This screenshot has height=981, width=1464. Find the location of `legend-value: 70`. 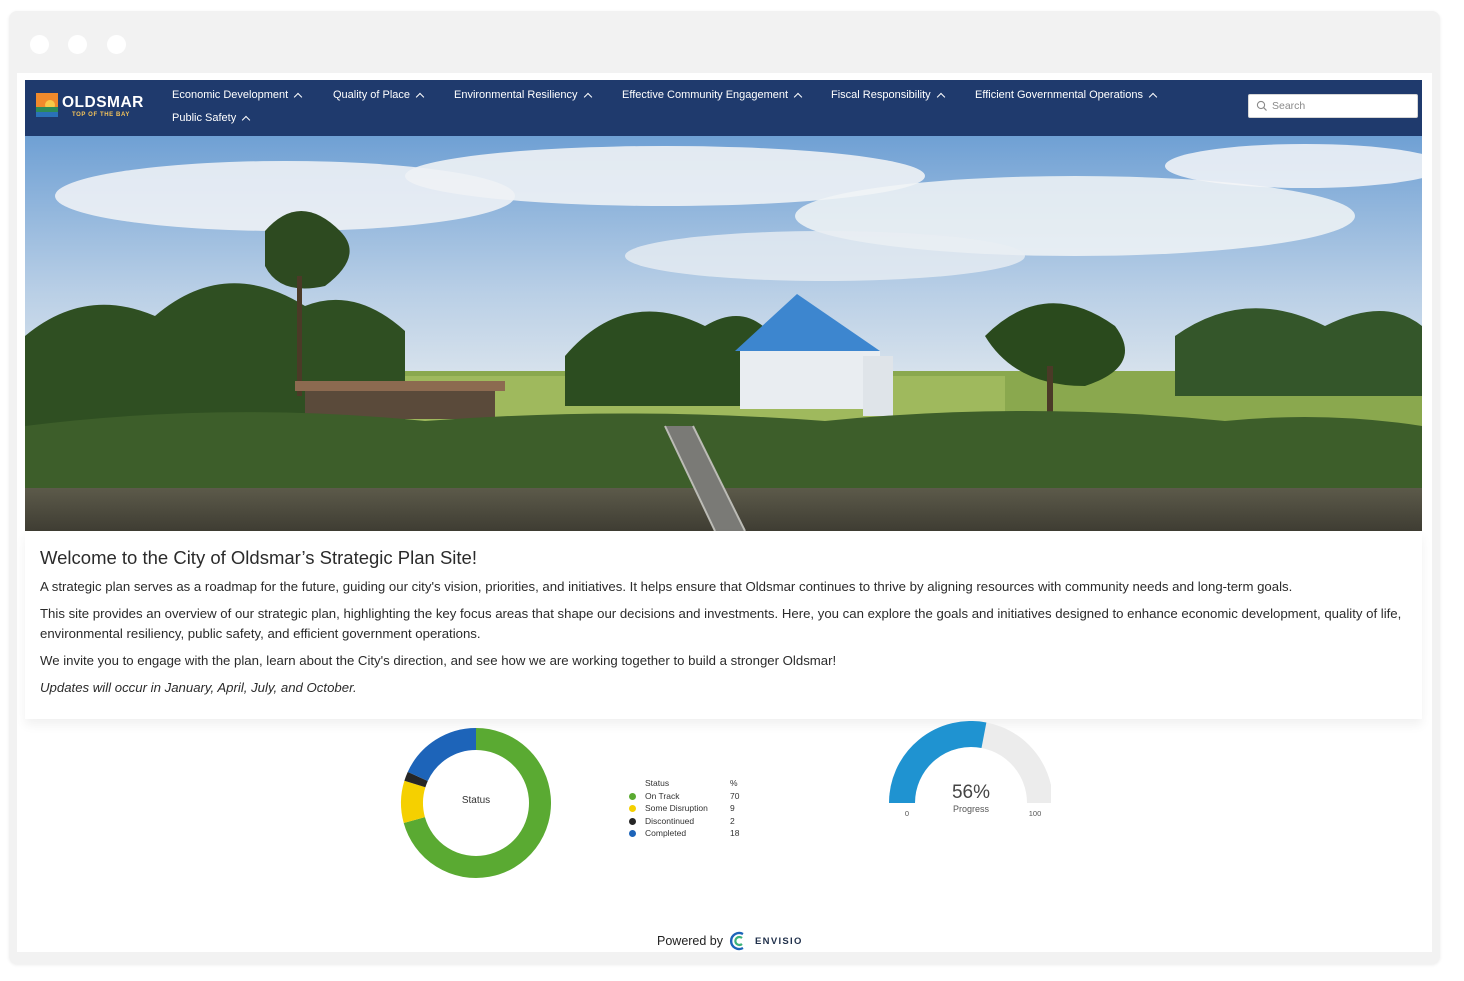

legend-value: 70 is located at coordinates (735, 795).